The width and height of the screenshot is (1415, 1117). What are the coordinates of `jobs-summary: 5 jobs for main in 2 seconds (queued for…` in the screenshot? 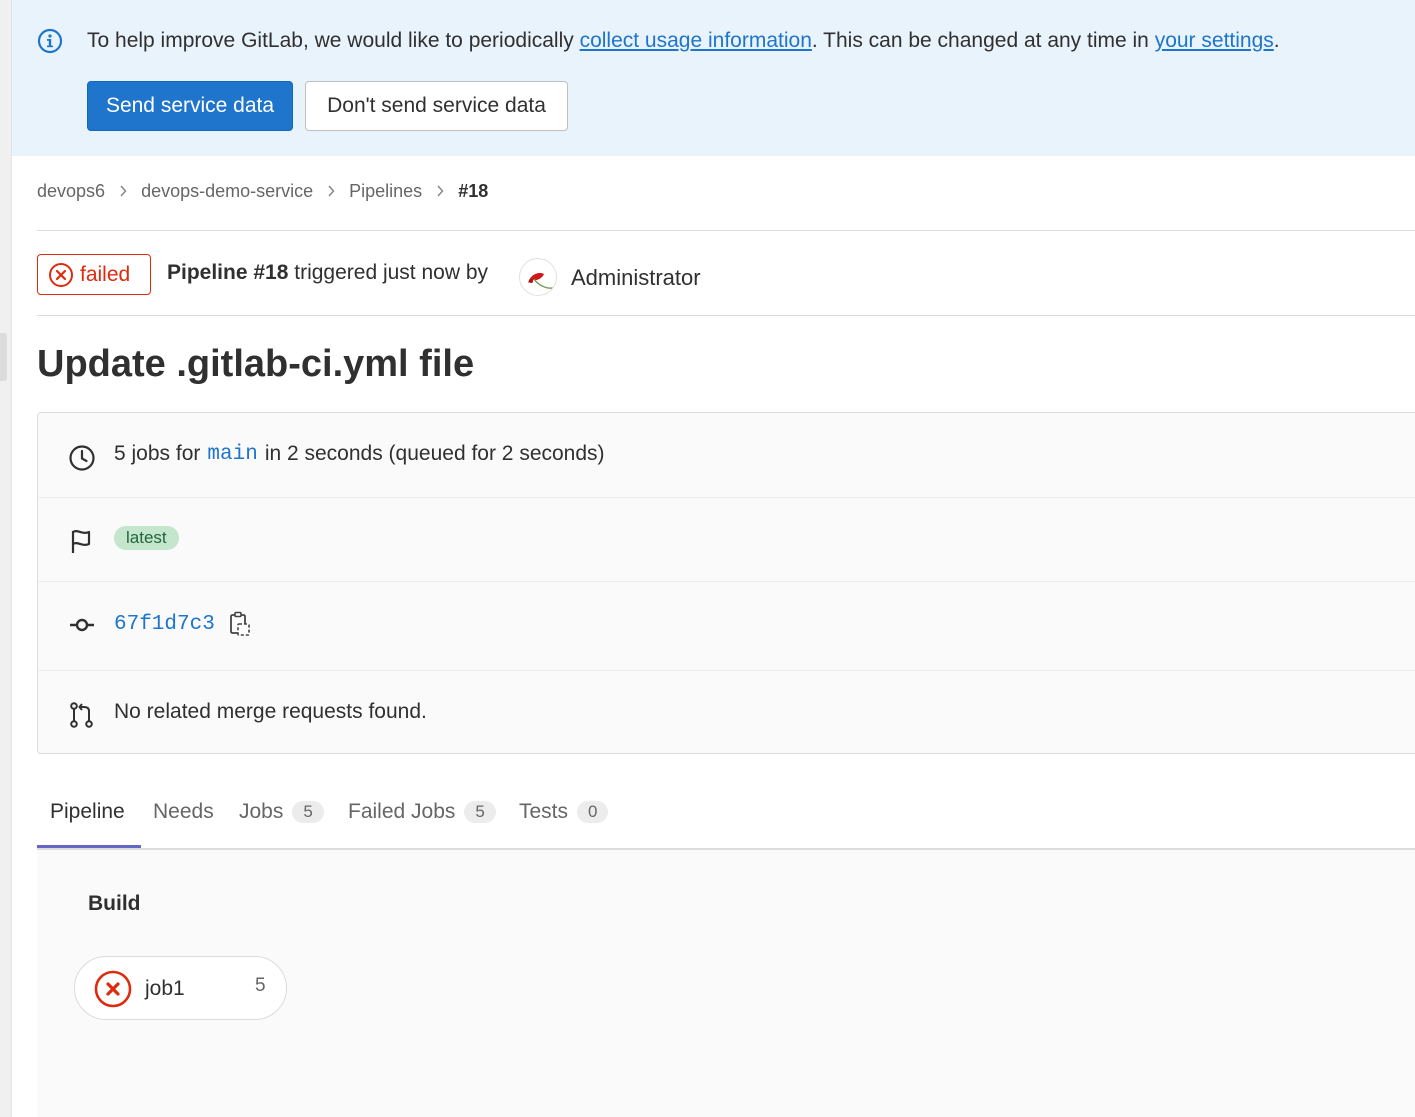 It's located at (359, 454).